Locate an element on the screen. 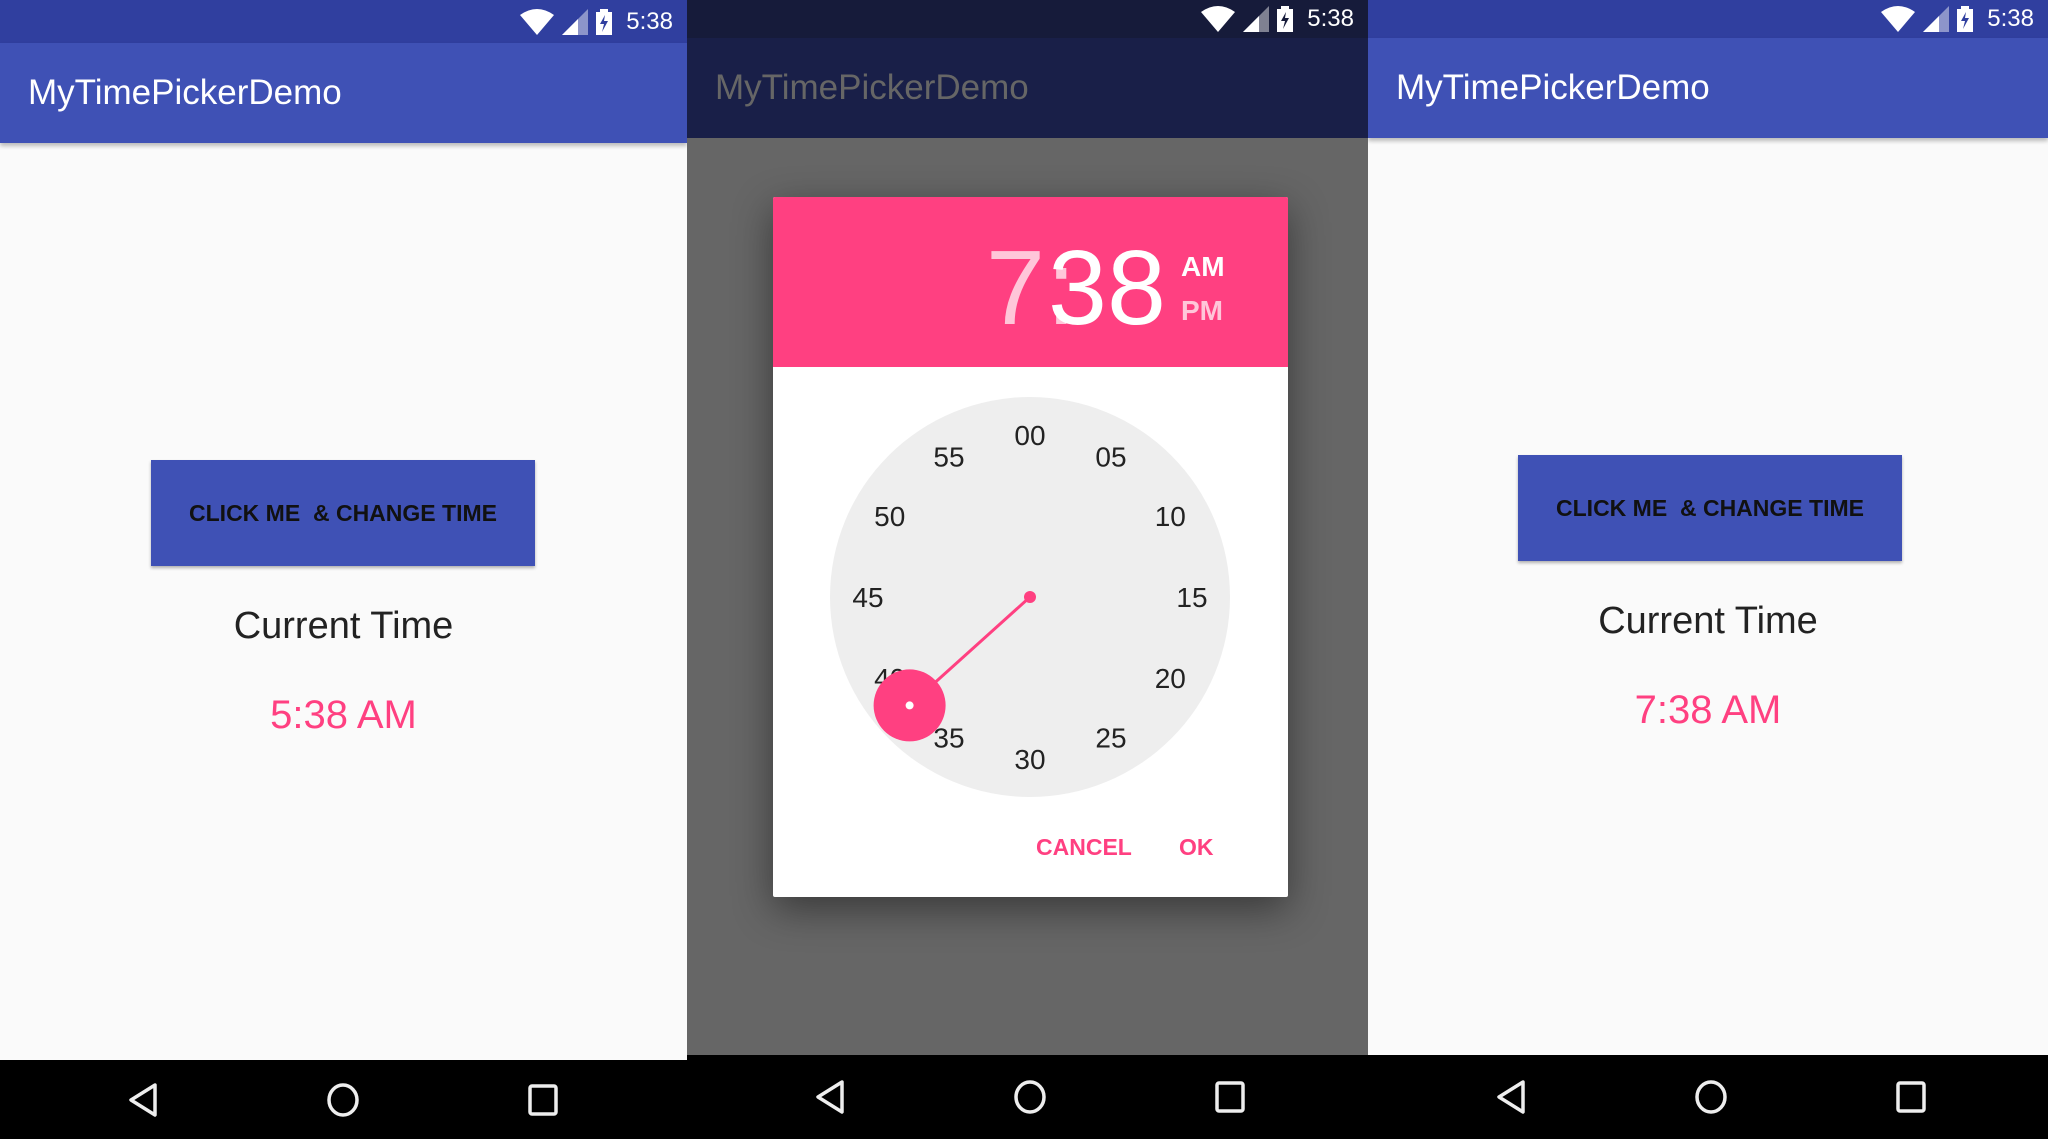  minute-display: 38 is located at coordinates (1107, 288).